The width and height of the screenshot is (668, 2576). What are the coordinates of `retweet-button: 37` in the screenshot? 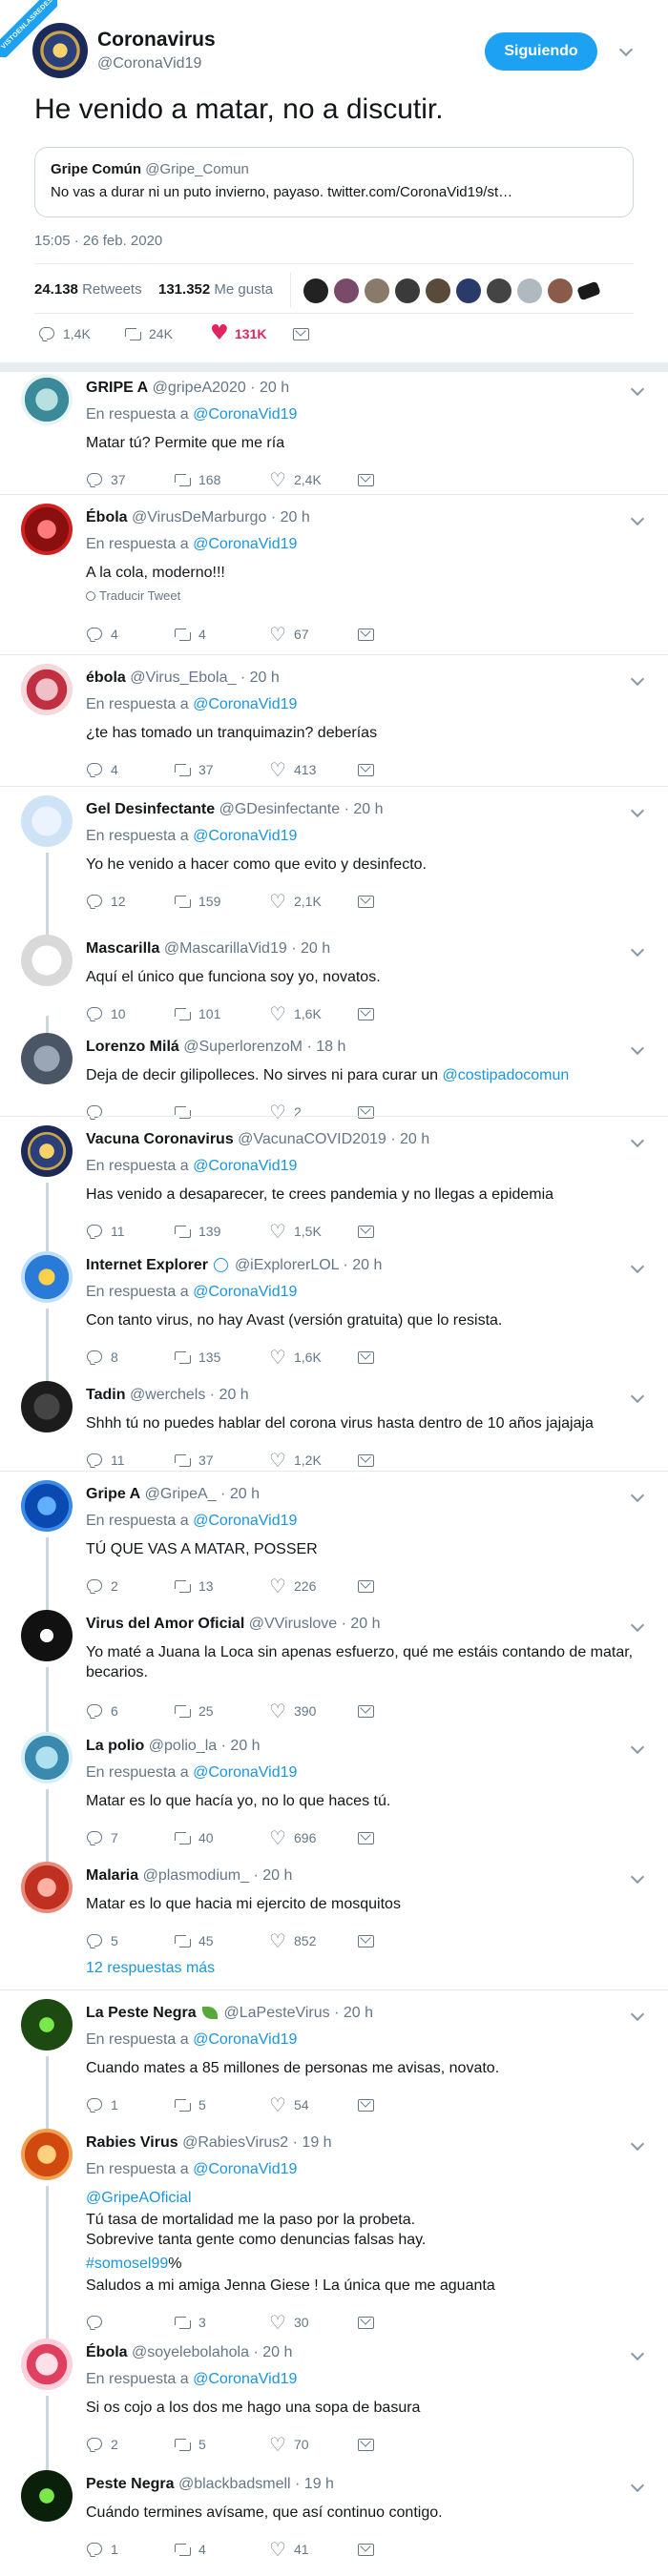 It's located at (194, 769).